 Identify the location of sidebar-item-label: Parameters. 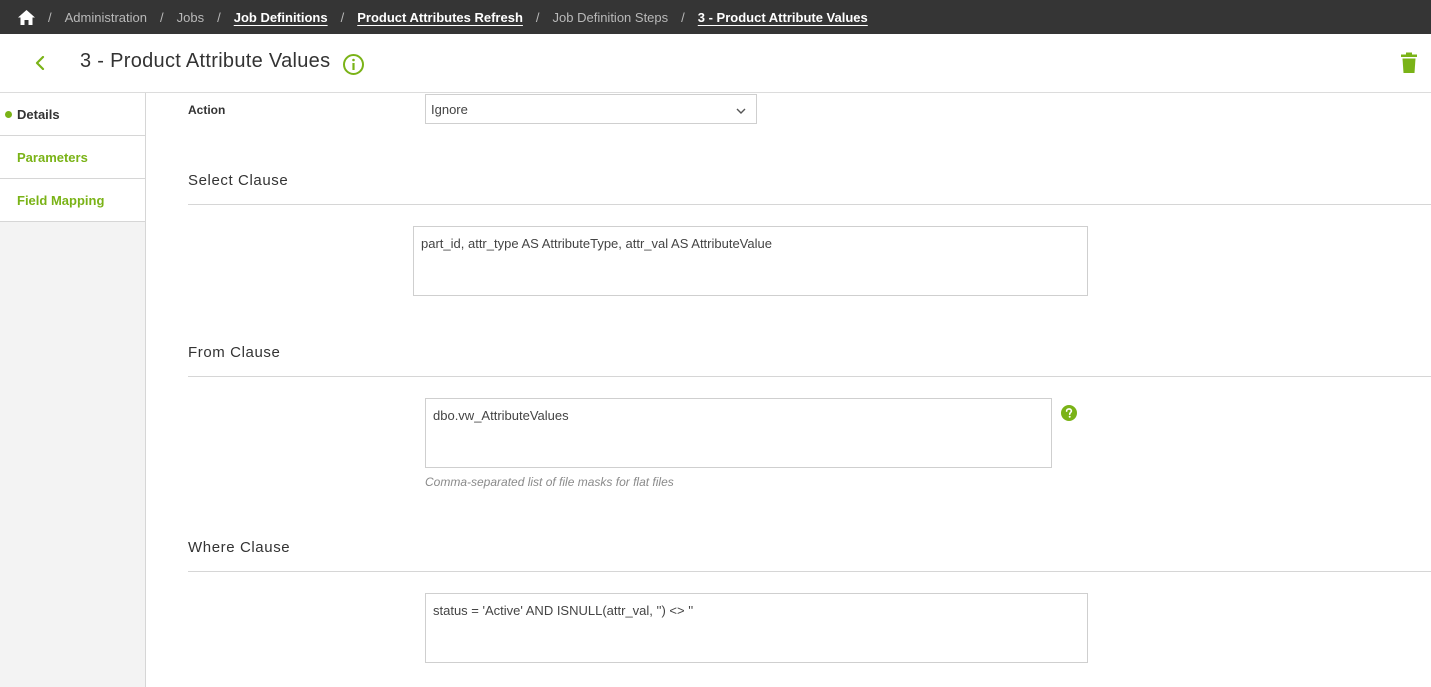
(52, 157).